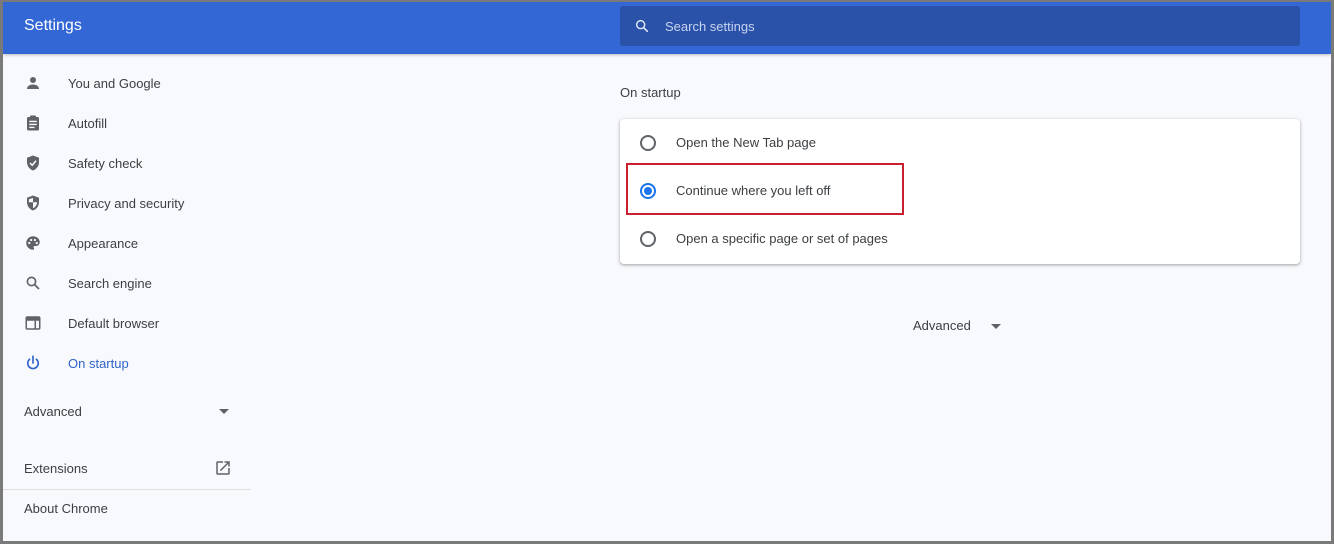 The height and width of the screenshot is (544, 1334). Describe the element at coordinates (53, 25) in the screenshot. I see `page-title: Settings` at that location.